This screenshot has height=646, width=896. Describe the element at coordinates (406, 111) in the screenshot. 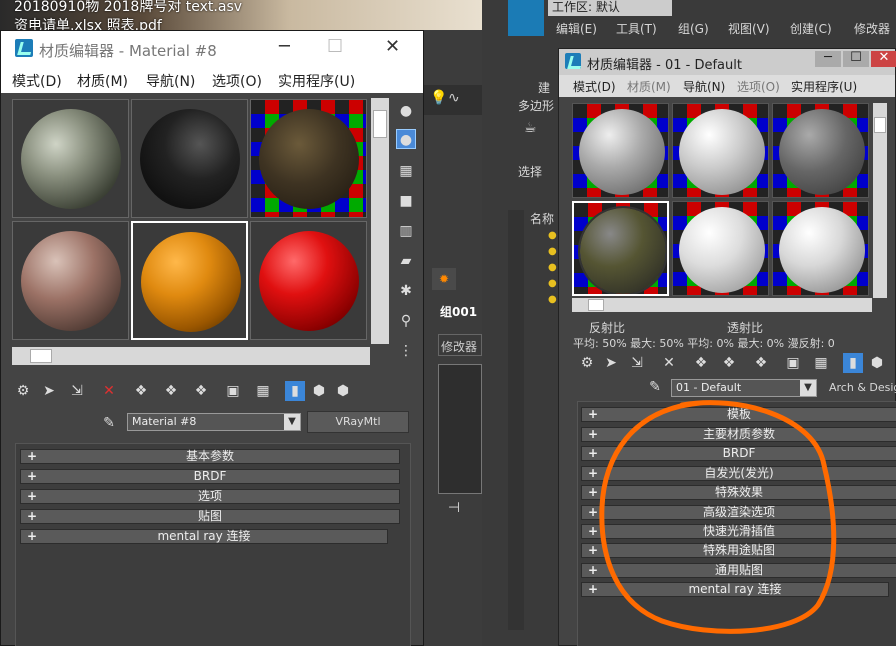

I see `sample-type-icon: ●` at that location.